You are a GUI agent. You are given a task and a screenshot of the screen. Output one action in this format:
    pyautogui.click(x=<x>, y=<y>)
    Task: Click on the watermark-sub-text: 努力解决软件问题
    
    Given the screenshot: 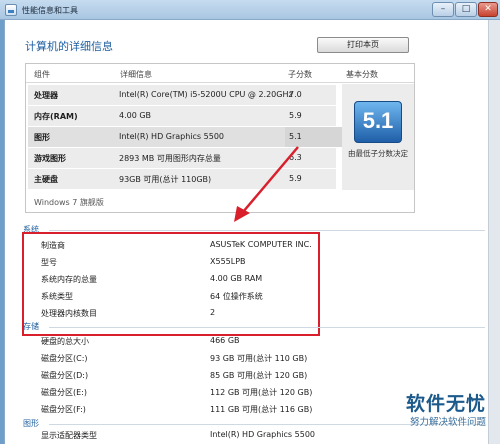 What is the action you would take?
    pyautogui.click(x=447, y=422)
    